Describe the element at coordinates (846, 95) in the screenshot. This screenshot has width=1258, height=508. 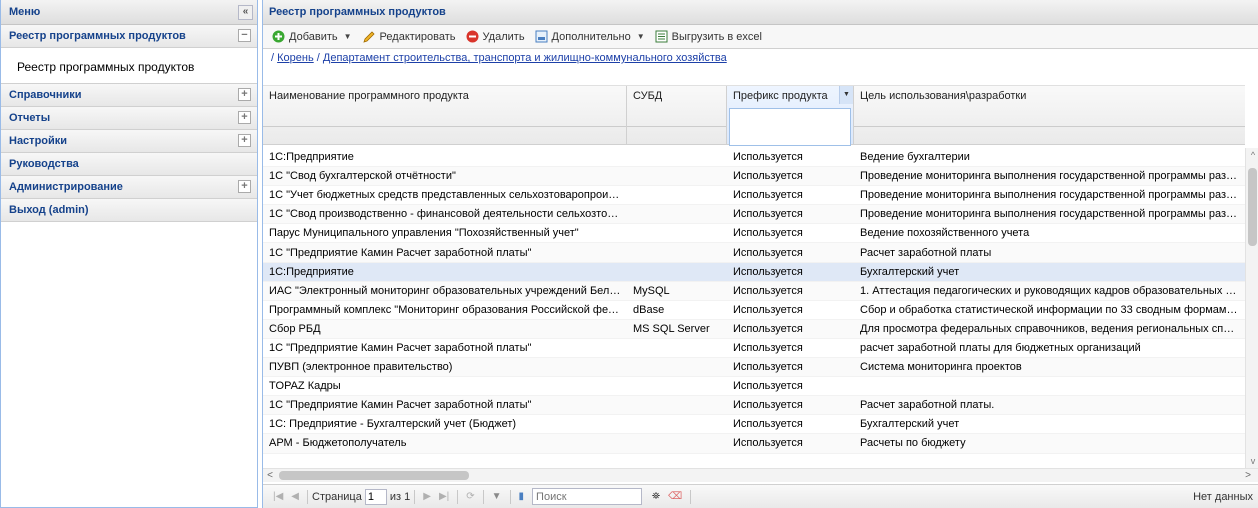
I see `column-menu-icon: ▼` at that location.